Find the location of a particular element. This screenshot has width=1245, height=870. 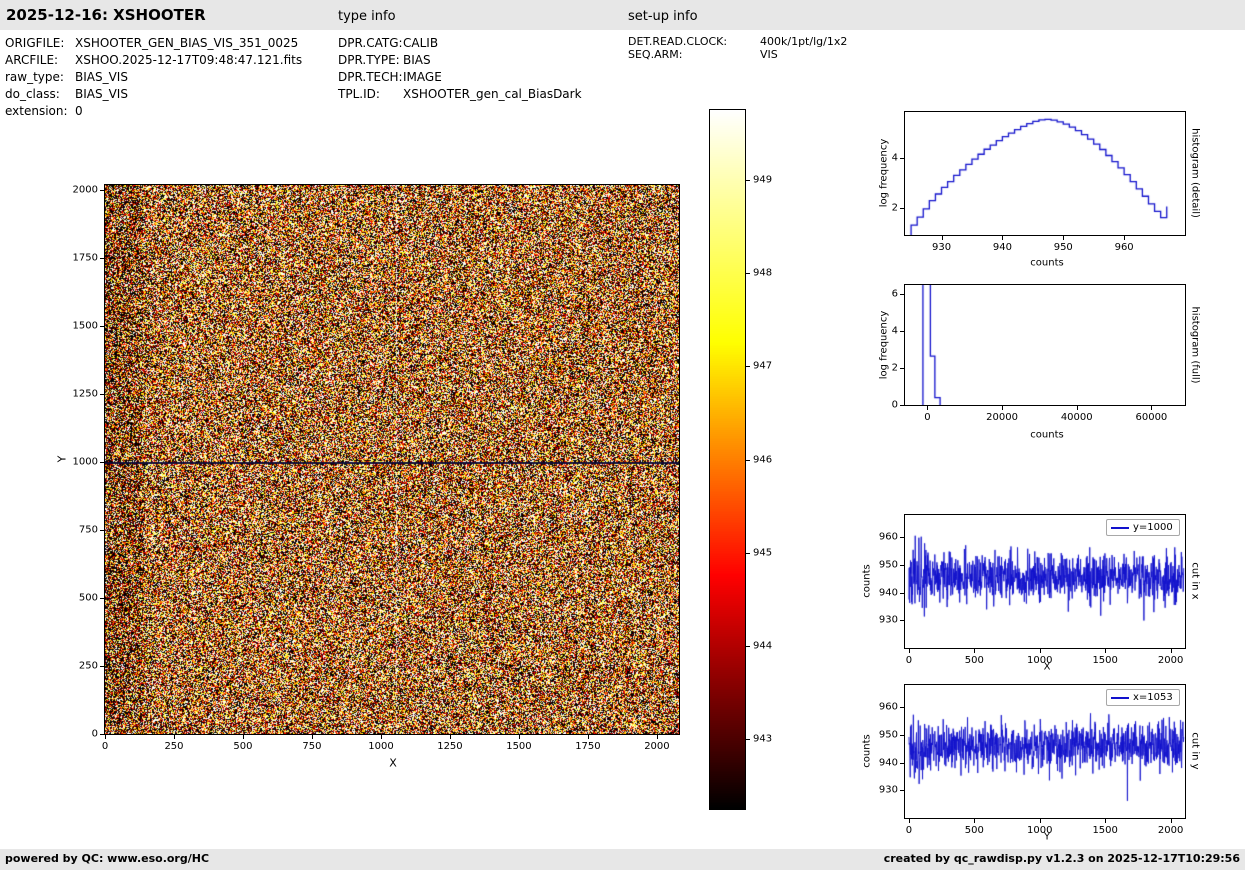

metadata-row: extension: 0 is located at coordinates (153, 111).